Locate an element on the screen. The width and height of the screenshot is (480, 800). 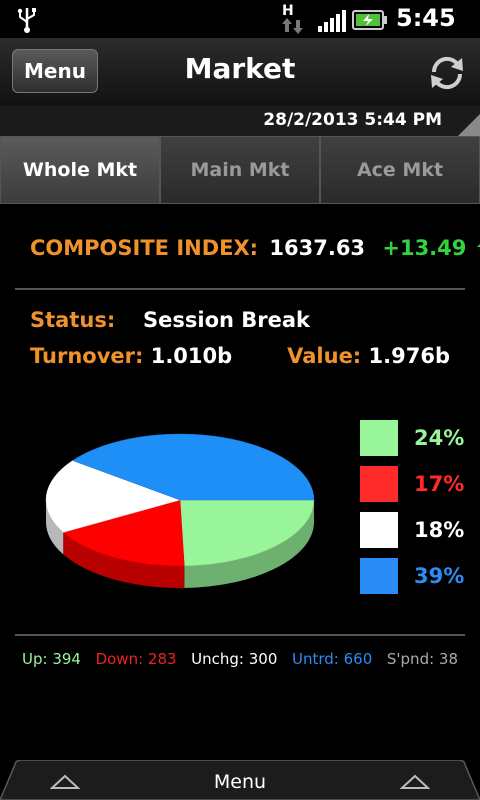
tab-main-mkt: Main Mkt is located at coordinates (240, 170).